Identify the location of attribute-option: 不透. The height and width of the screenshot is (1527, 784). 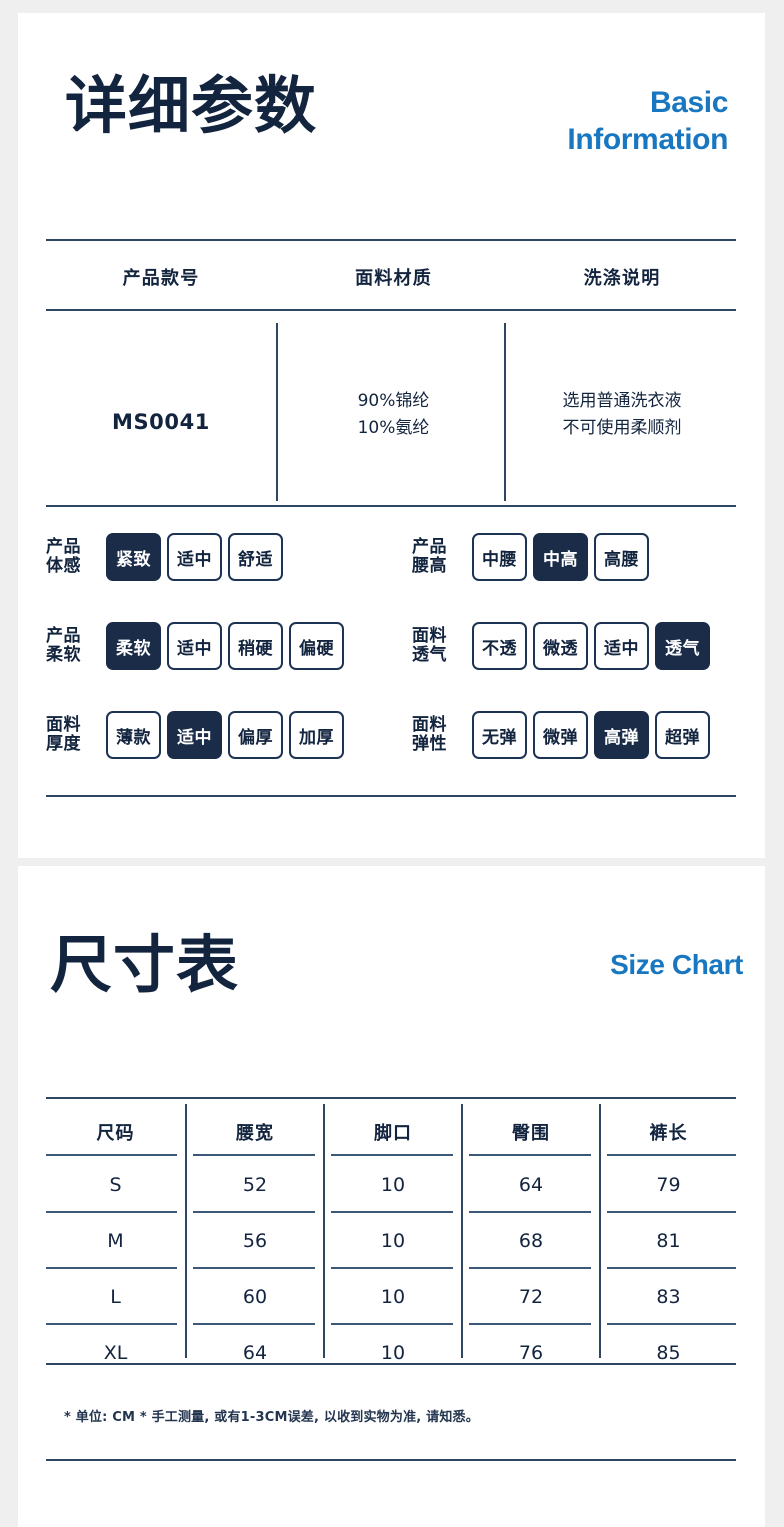
(499, 646).